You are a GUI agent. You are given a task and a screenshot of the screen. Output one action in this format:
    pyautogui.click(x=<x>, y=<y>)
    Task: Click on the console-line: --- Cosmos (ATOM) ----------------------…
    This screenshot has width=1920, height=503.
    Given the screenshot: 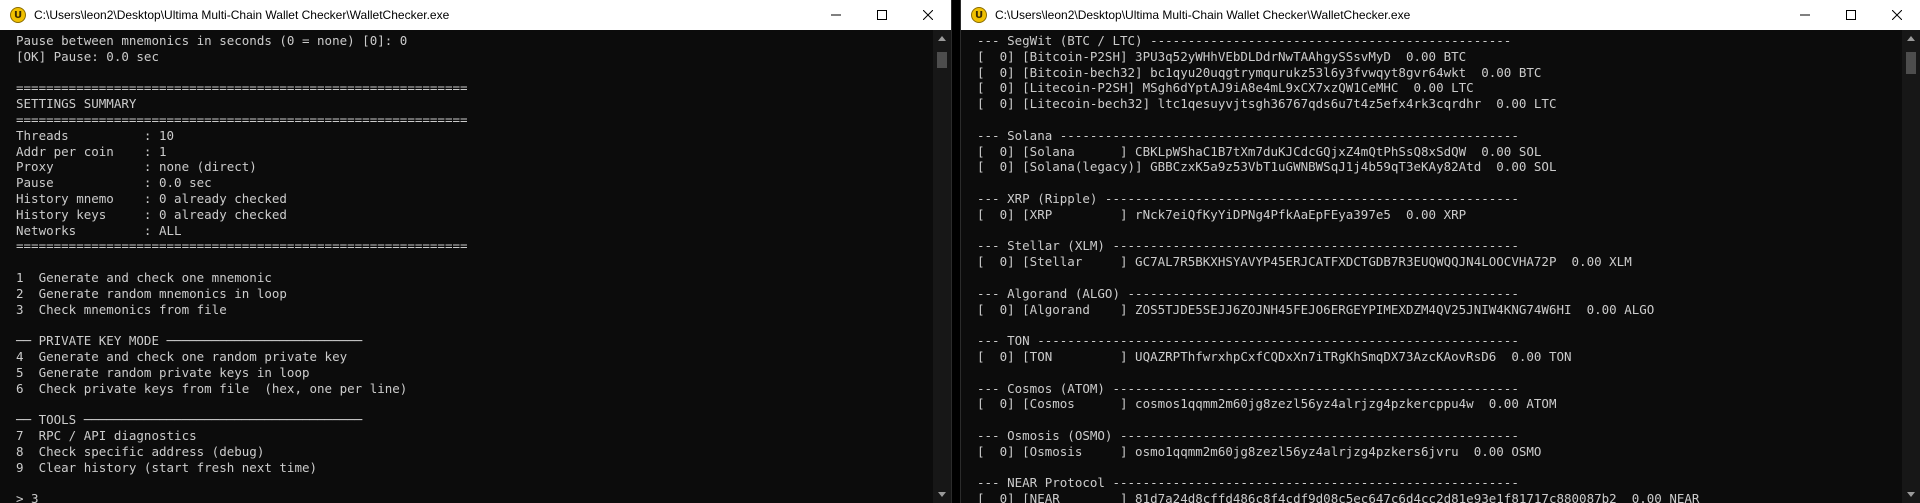 What is the action you would take?
    pyautogui.click(x=1248, y=388)
    